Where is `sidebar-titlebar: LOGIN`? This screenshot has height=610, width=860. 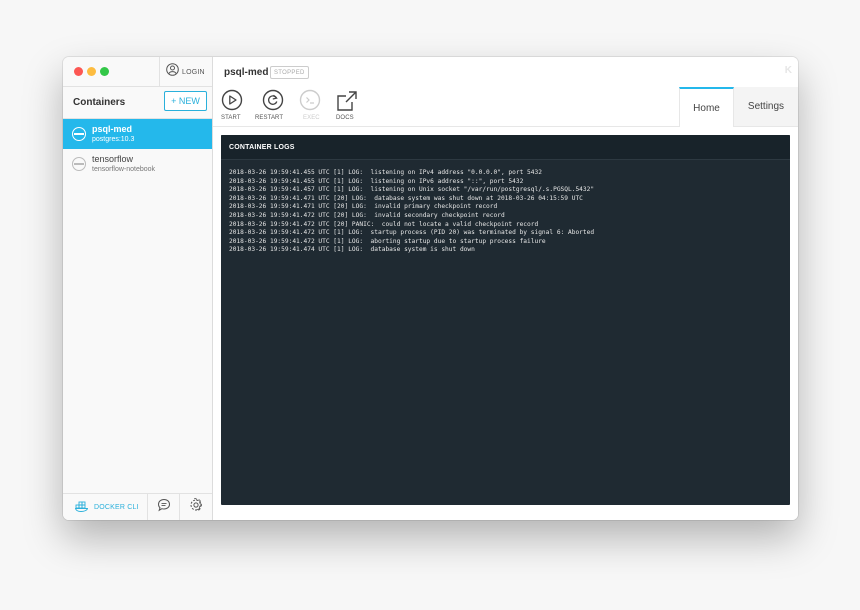 sidebar-titlebar: LOGIN is located at coordinates (137, 72).